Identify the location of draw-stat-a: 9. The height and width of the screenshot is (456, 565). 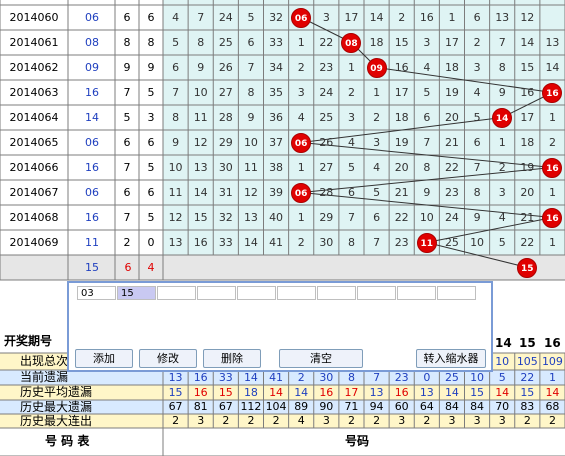
(127, 67).